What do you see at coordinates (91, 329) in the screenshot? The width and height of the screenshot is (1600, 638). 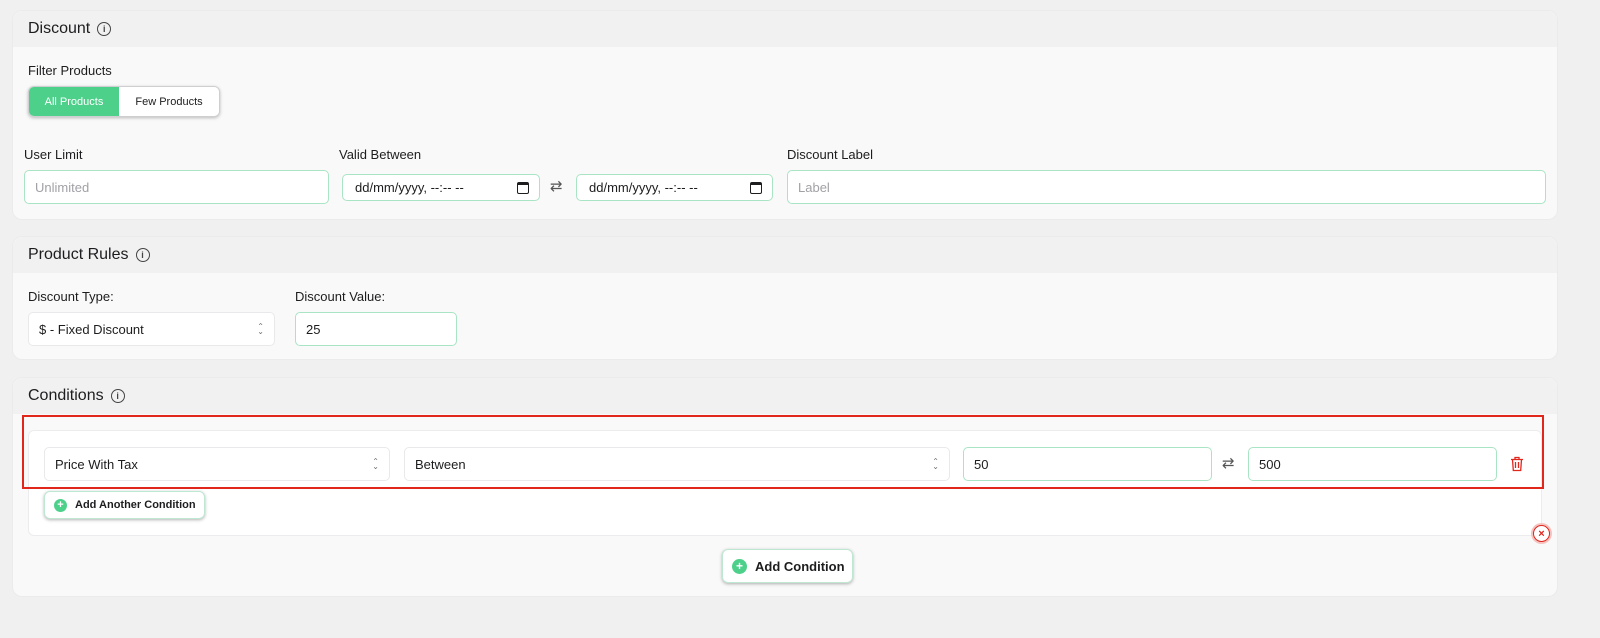 I see `discount-type-value: $ - Fixed Discount` at bounding box center [91, 329].